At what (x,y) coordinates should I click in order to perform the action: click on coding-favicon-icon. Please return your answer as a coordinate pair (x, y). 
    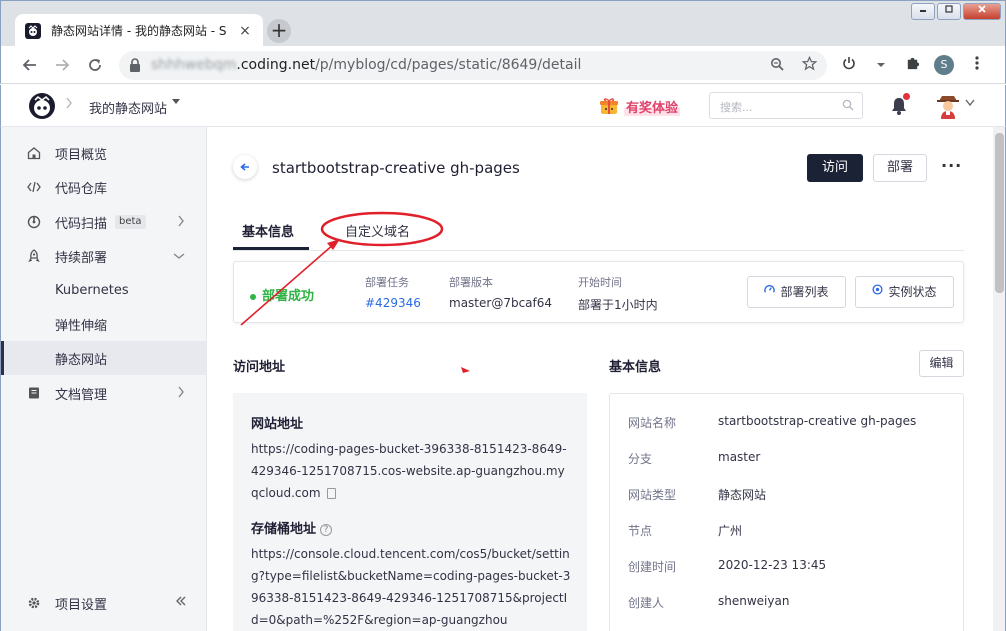
    Looking at the image, I should click on (33, 30).